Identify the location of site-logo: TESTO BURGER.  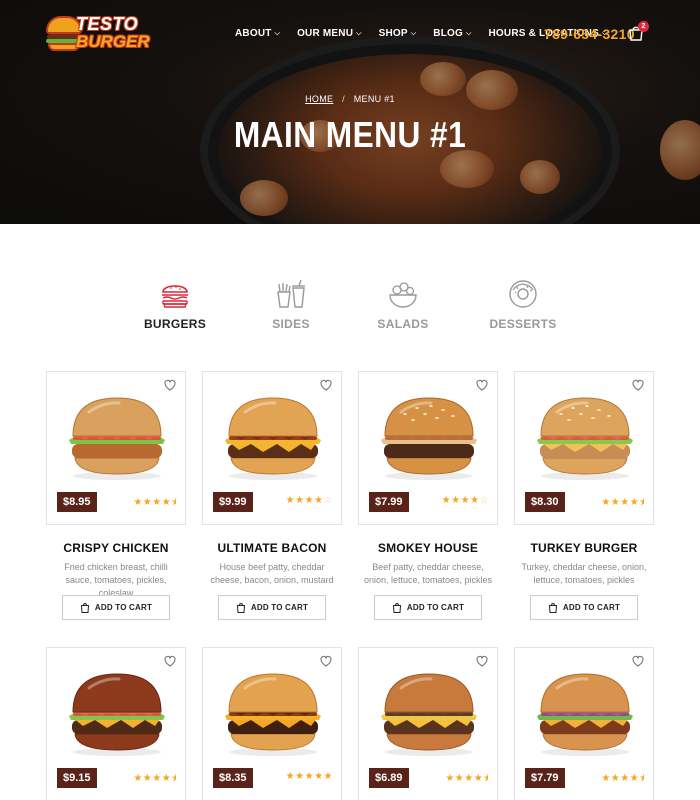
(98, 32).